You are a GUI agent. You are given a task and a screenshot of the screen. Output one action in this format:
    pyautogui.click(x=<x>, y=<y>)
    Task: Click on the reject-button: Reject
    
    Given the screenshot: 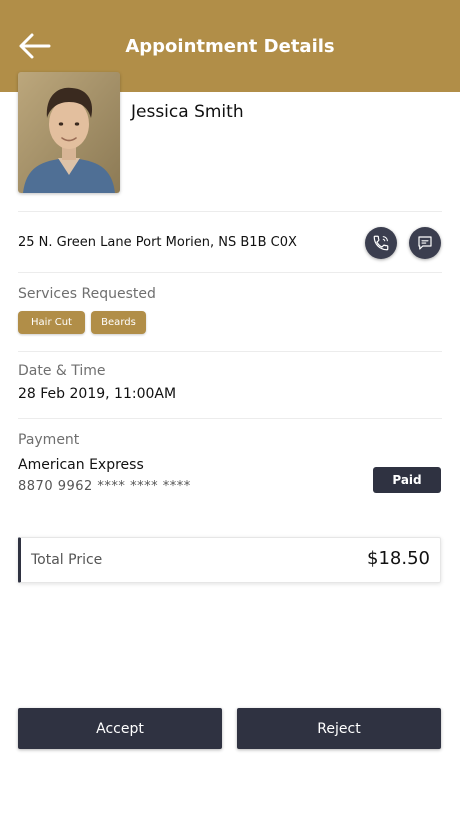 What is the action you would take?
    pyautogui.click(x=339, y=728)
    